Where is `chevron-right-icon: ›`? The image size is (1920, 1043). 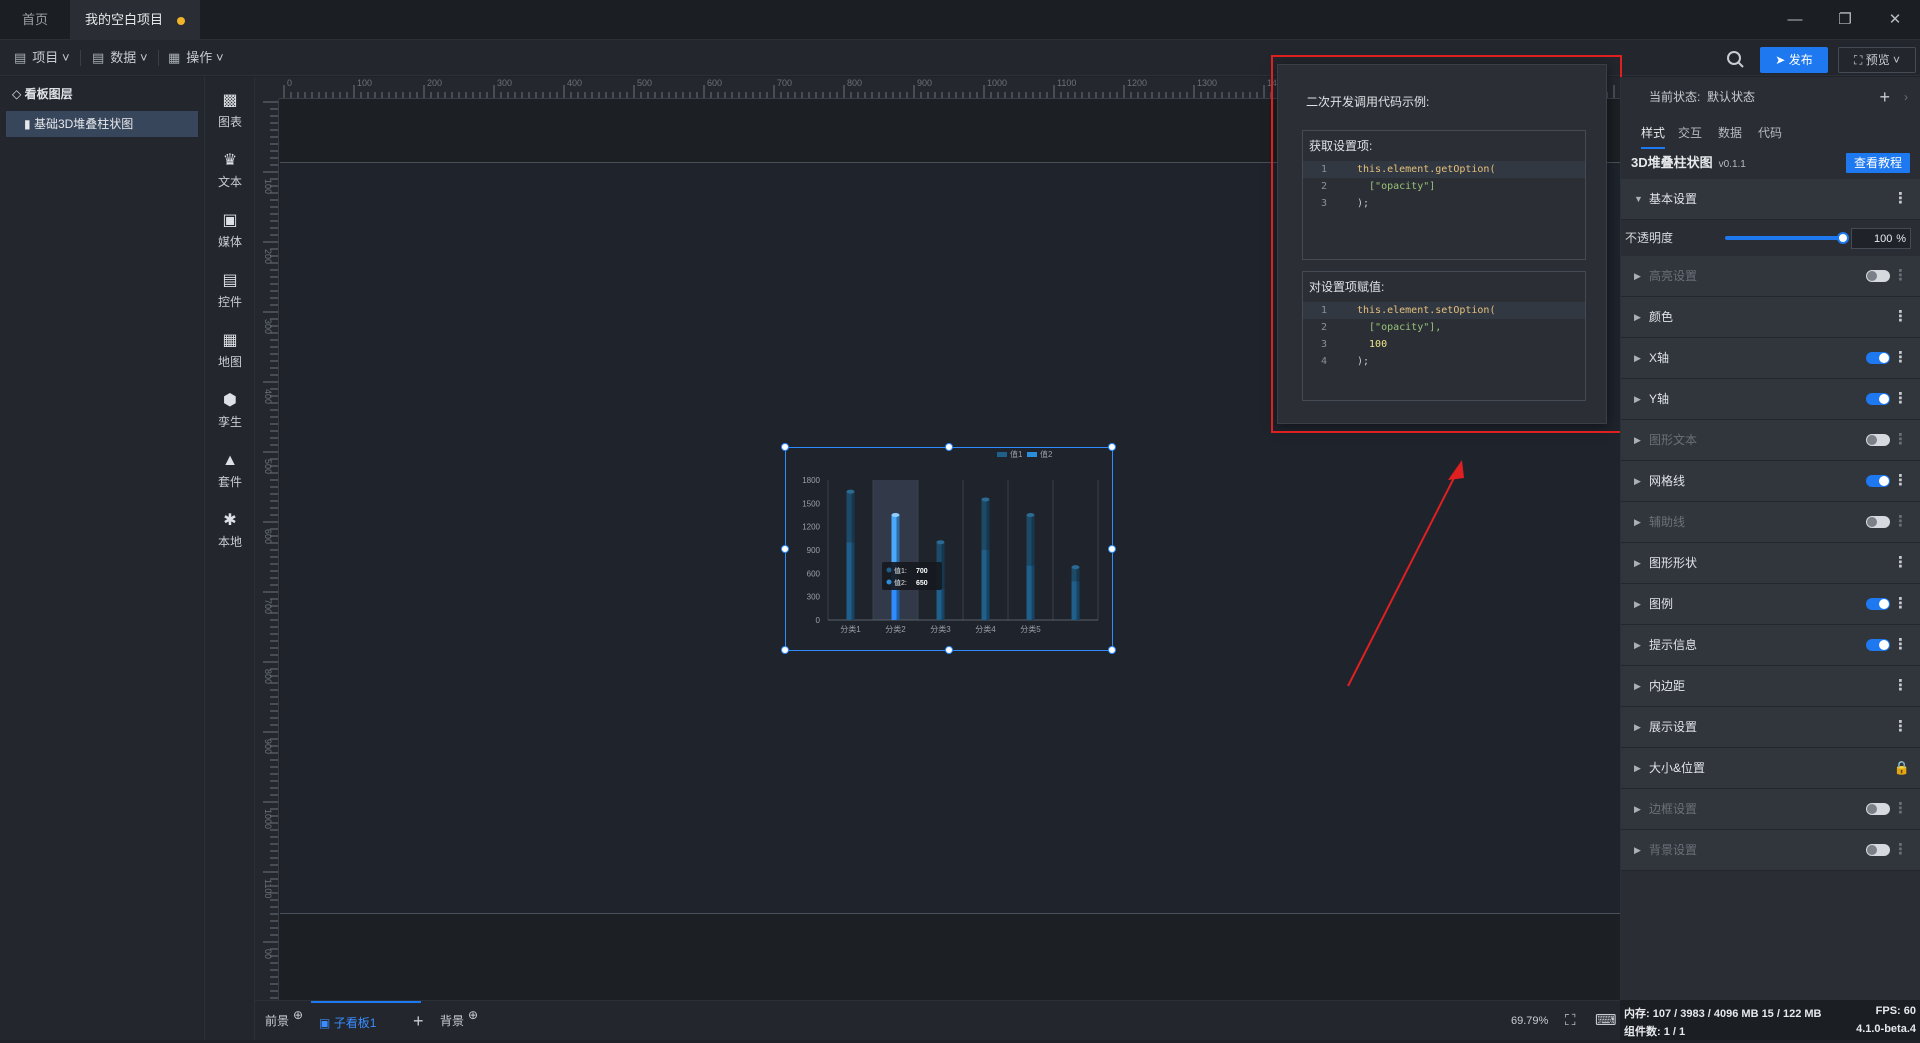
chevron-right-icon: › is located at coordinates (1906, 97).